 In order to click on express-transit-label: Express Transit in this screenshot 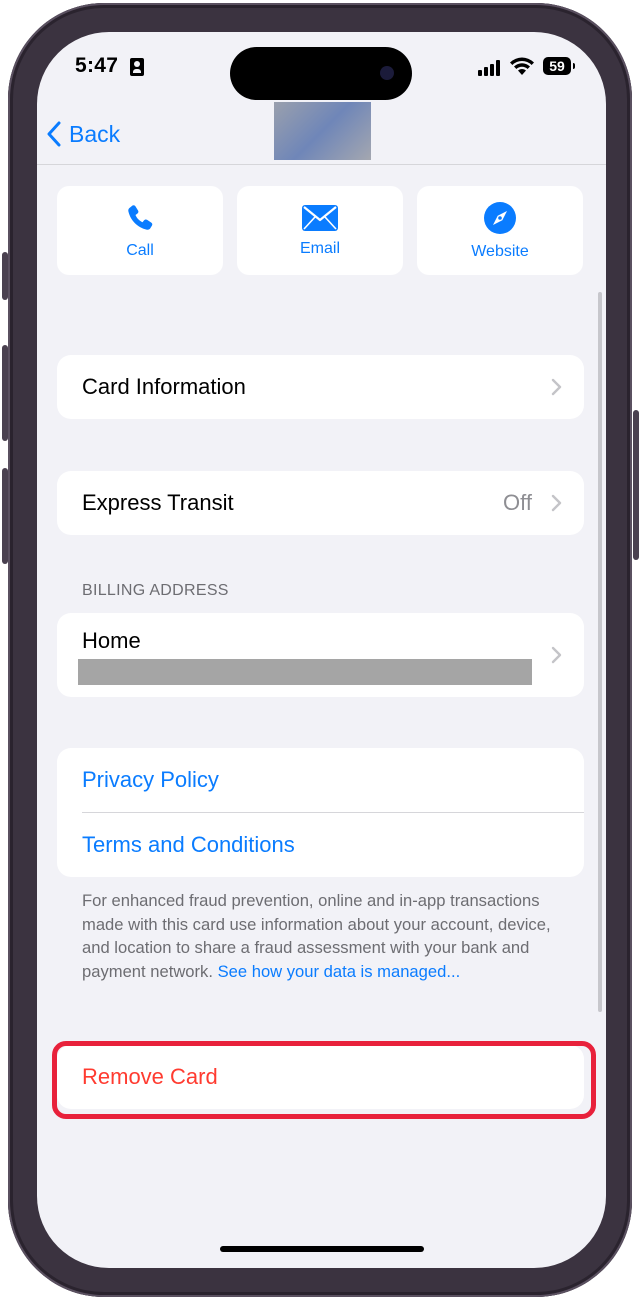, I will do `click(158, 502)`.